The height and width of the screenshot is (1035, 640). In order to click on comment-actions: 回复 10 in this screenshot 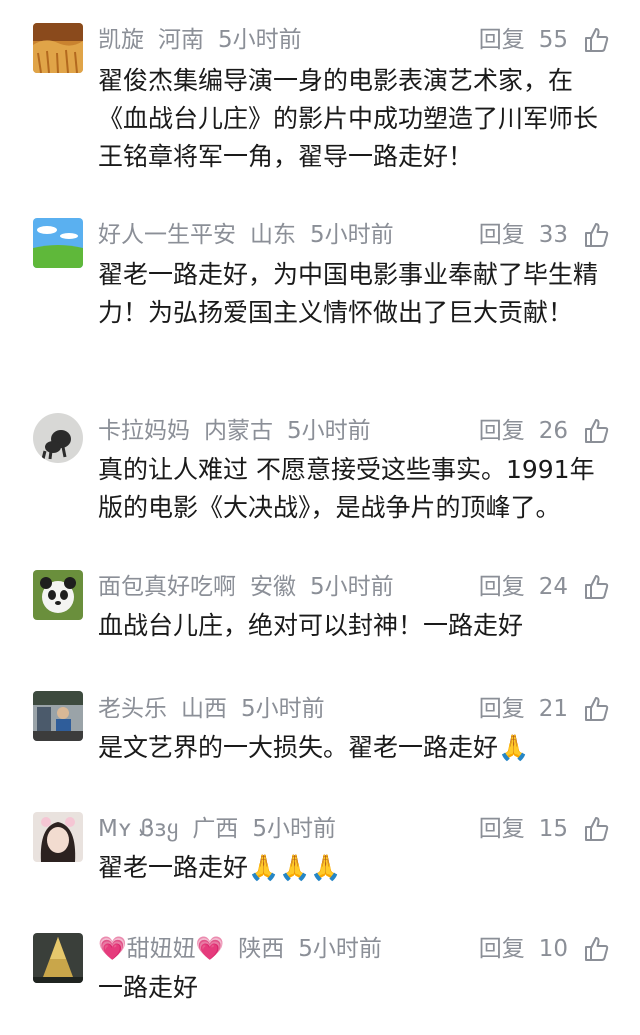, I will do `click(544, 949)`.